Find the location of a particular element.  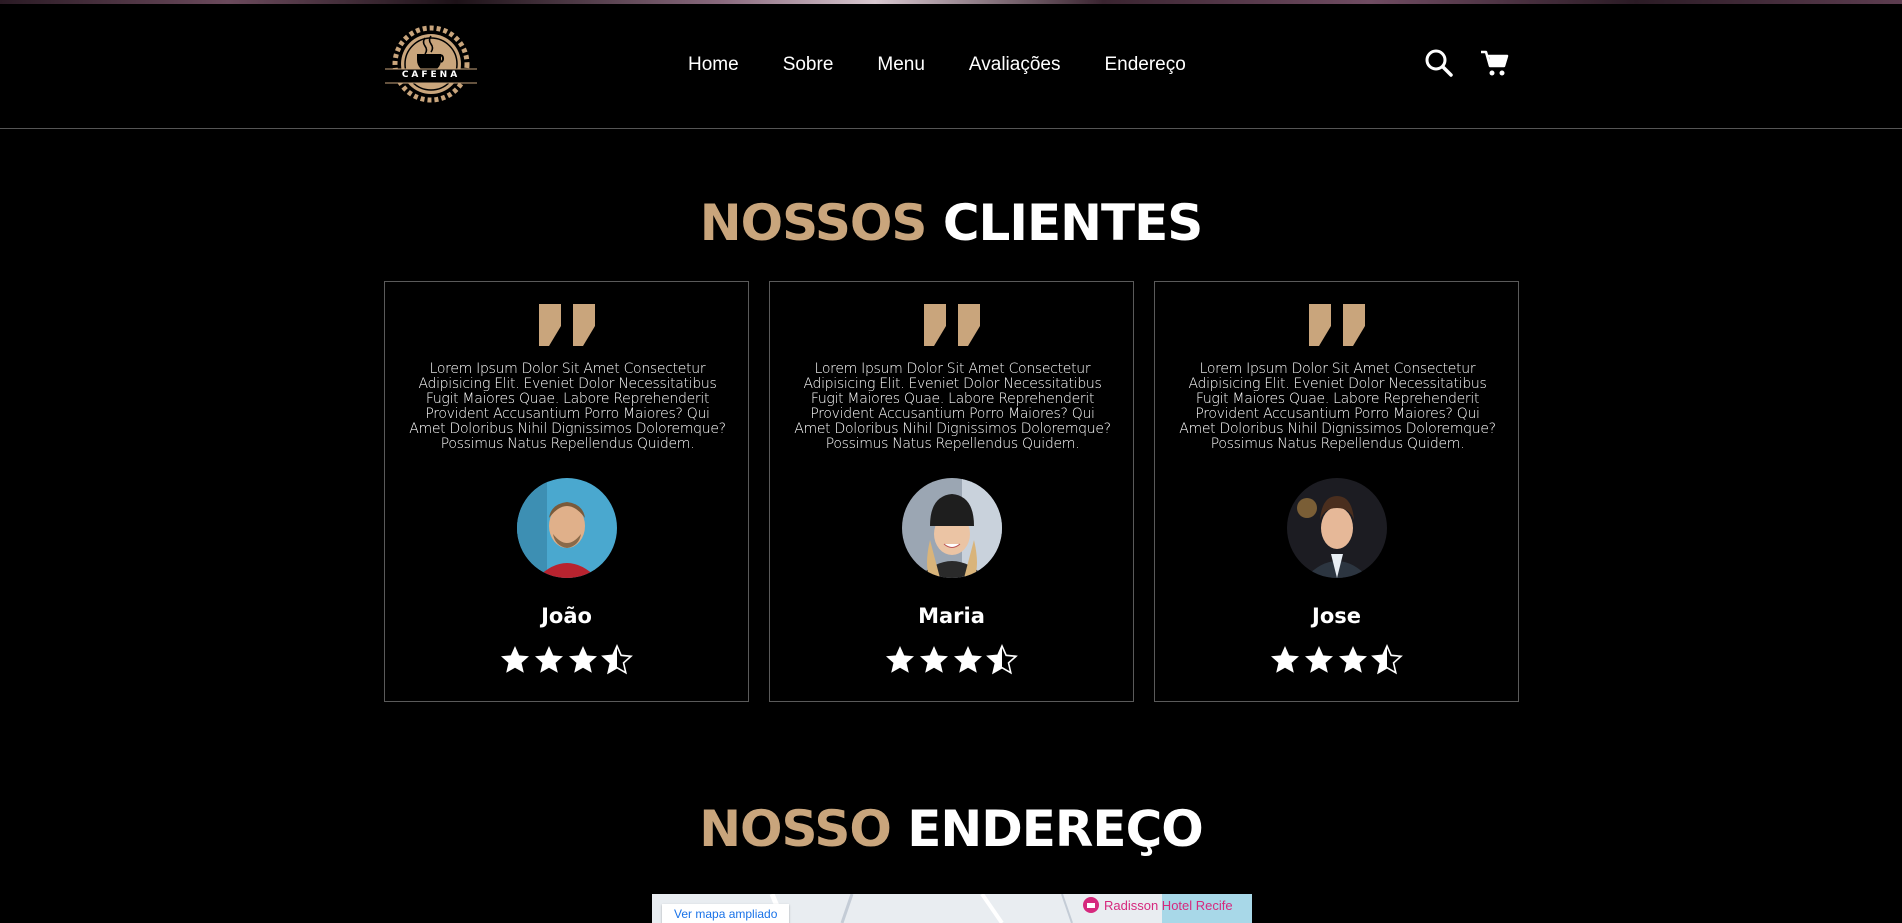

address-section-title: NOSSO ENDEREÇO is located at coordinates (951, 829).